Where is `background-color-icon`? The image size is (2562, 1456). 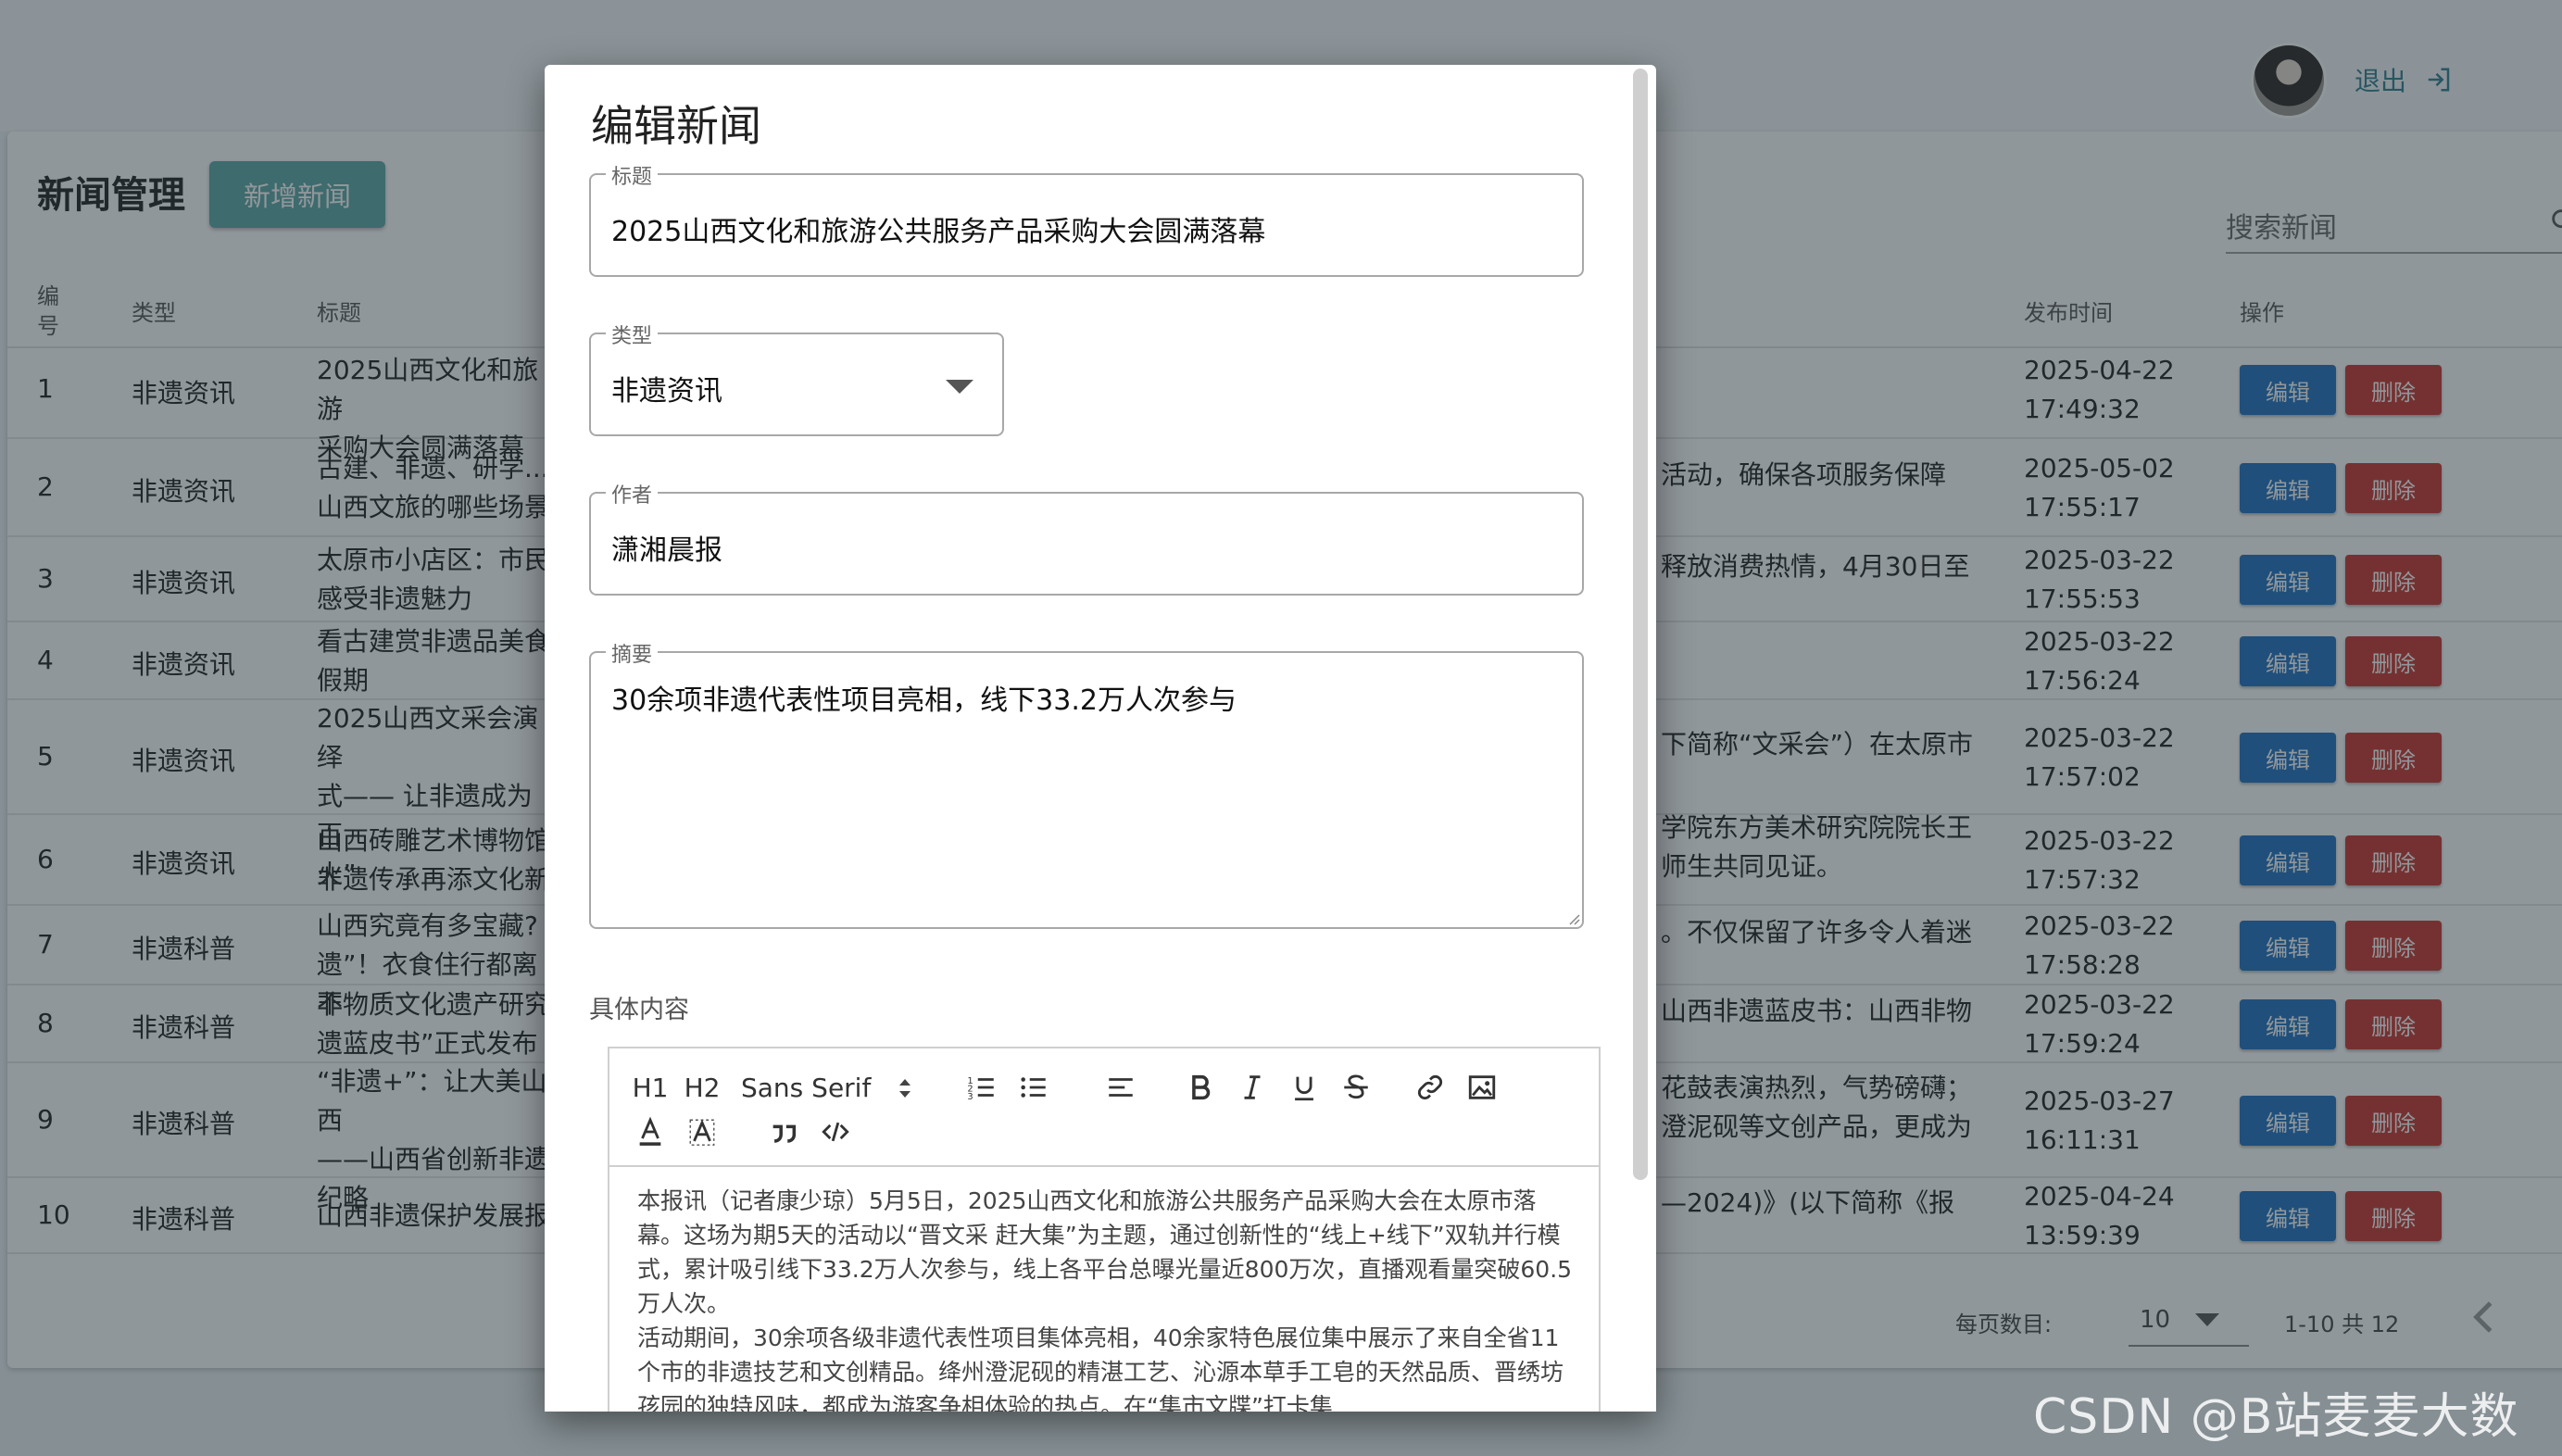
background-color-icon is located at coordinates (702, 1132).